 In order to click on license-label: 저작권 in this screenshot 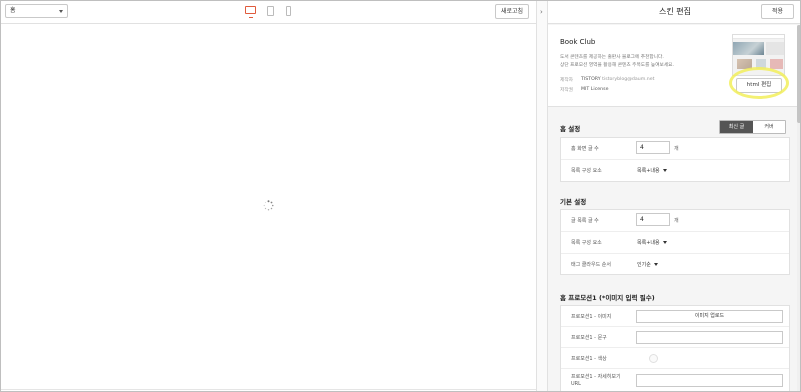, I will do `click(566, 90)`.